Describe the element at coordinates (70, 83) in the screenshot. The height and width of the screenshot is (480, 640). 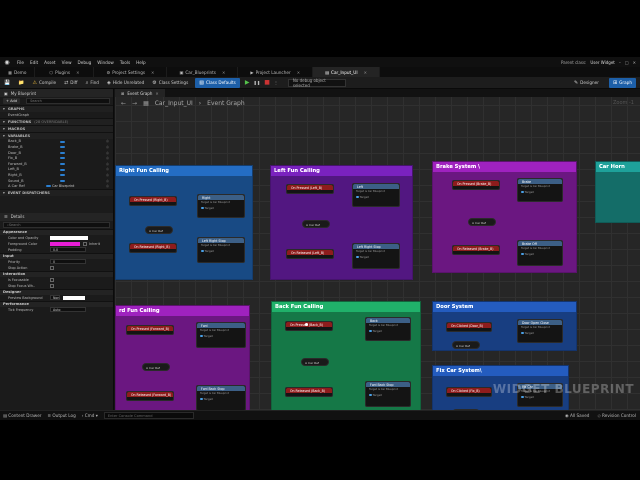
I see `diff-button: ⇄ Diff` at that location.